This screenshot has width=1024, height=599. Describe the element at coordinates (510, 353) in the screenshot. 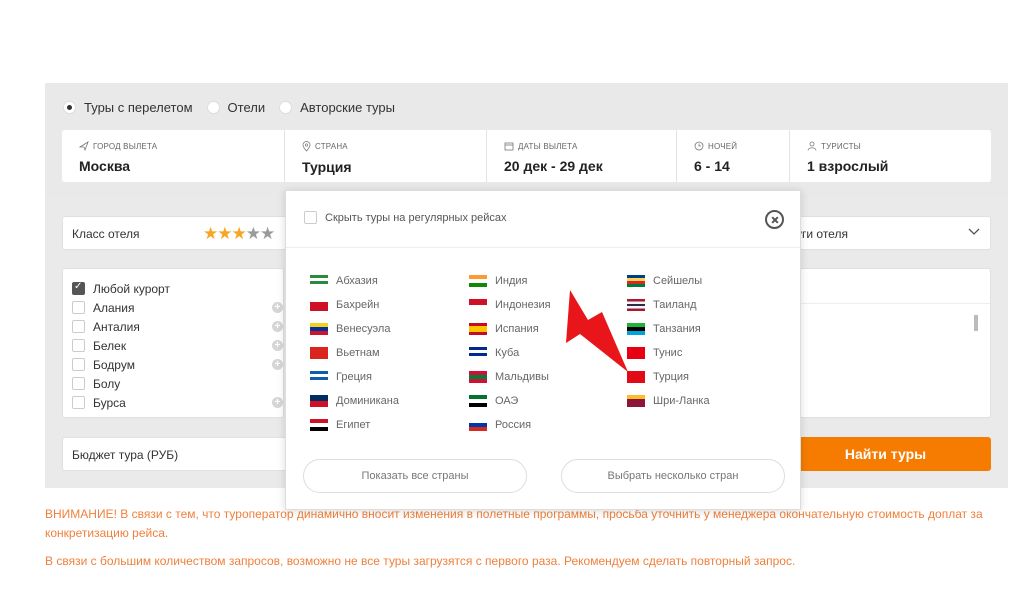

I see `country-item: Куба` at that location.